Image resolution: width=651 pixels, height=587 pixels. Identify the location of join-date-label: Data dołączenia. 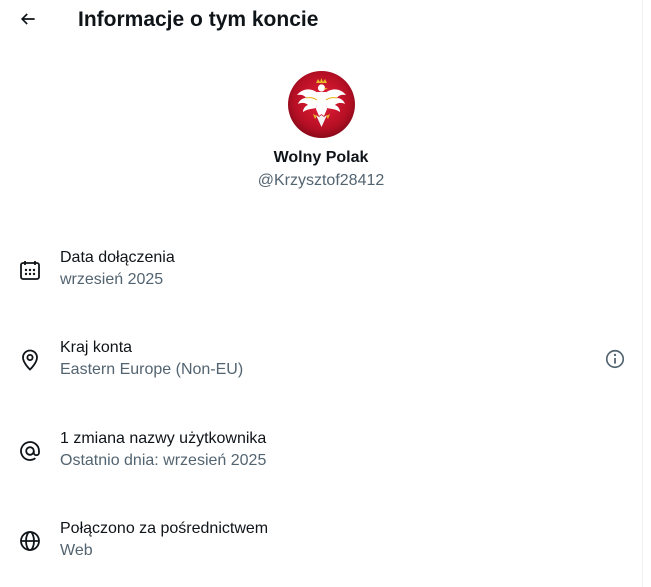
(117, 257).